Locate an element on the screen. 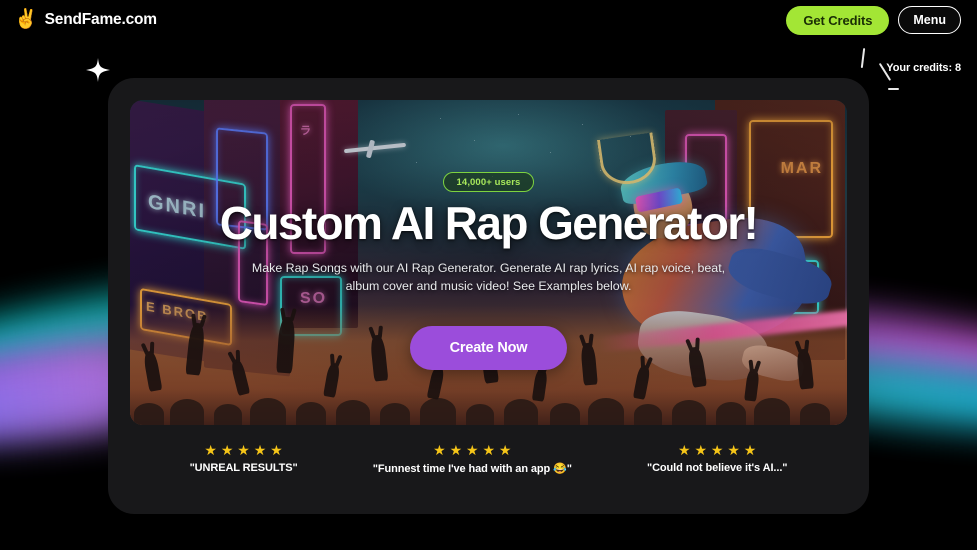  site-header: ✌ SendFame.com Get Credits Menu is located at coordinates (488, 20).